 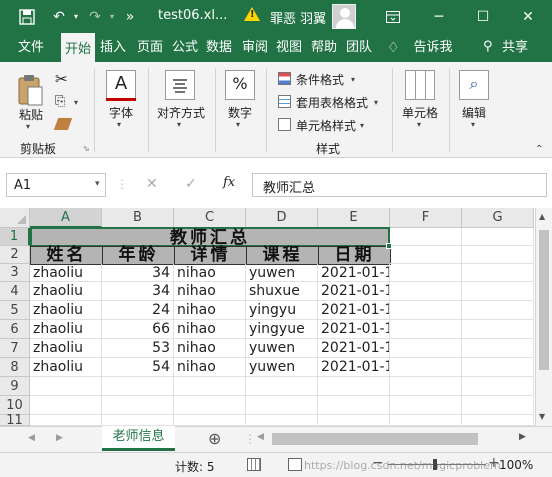 I want to click on minimize-button: ─, so click(x=439, y=16).